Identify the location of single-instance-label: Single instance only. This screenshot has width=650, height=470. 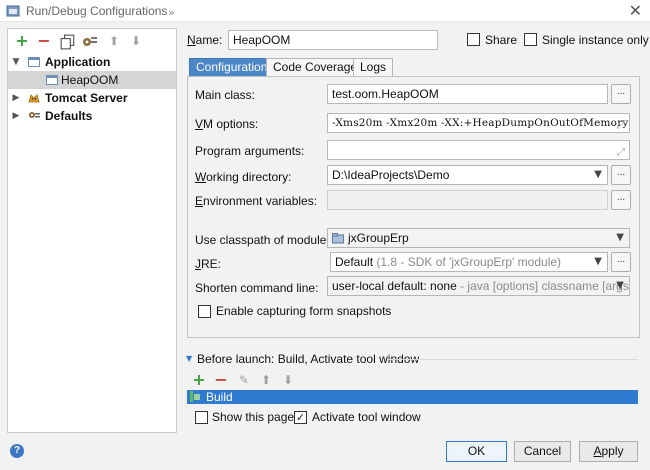
(595, 40).